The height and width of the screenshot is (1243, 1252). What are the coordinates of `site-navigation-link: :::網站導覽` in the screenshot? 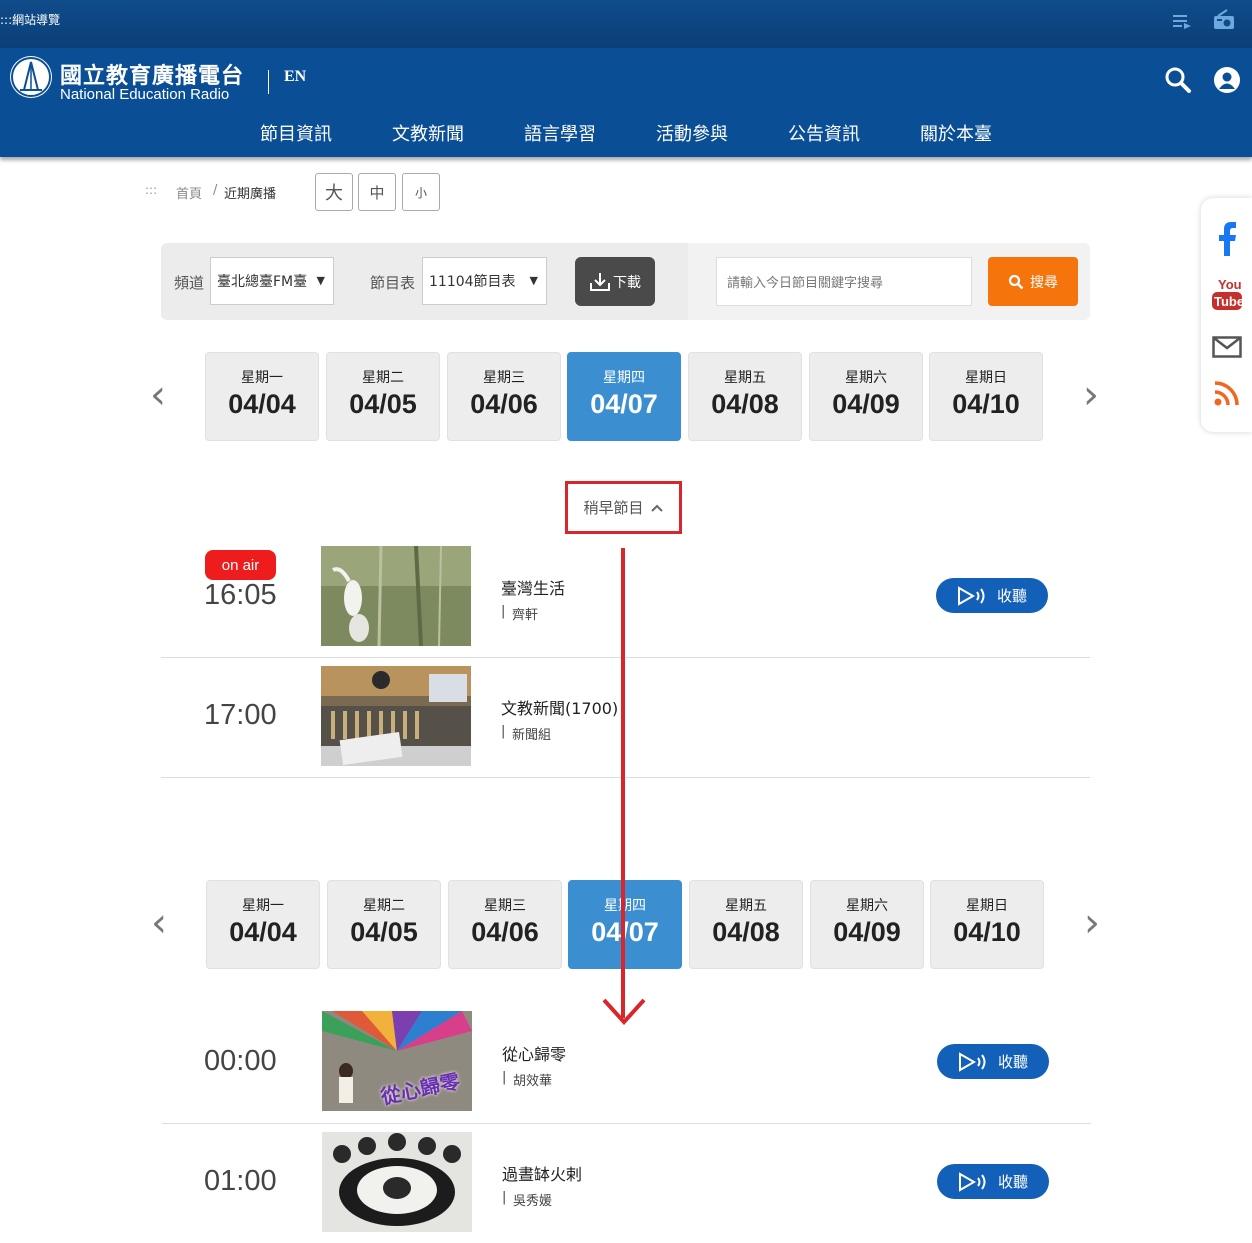 It's located at (30, 19).